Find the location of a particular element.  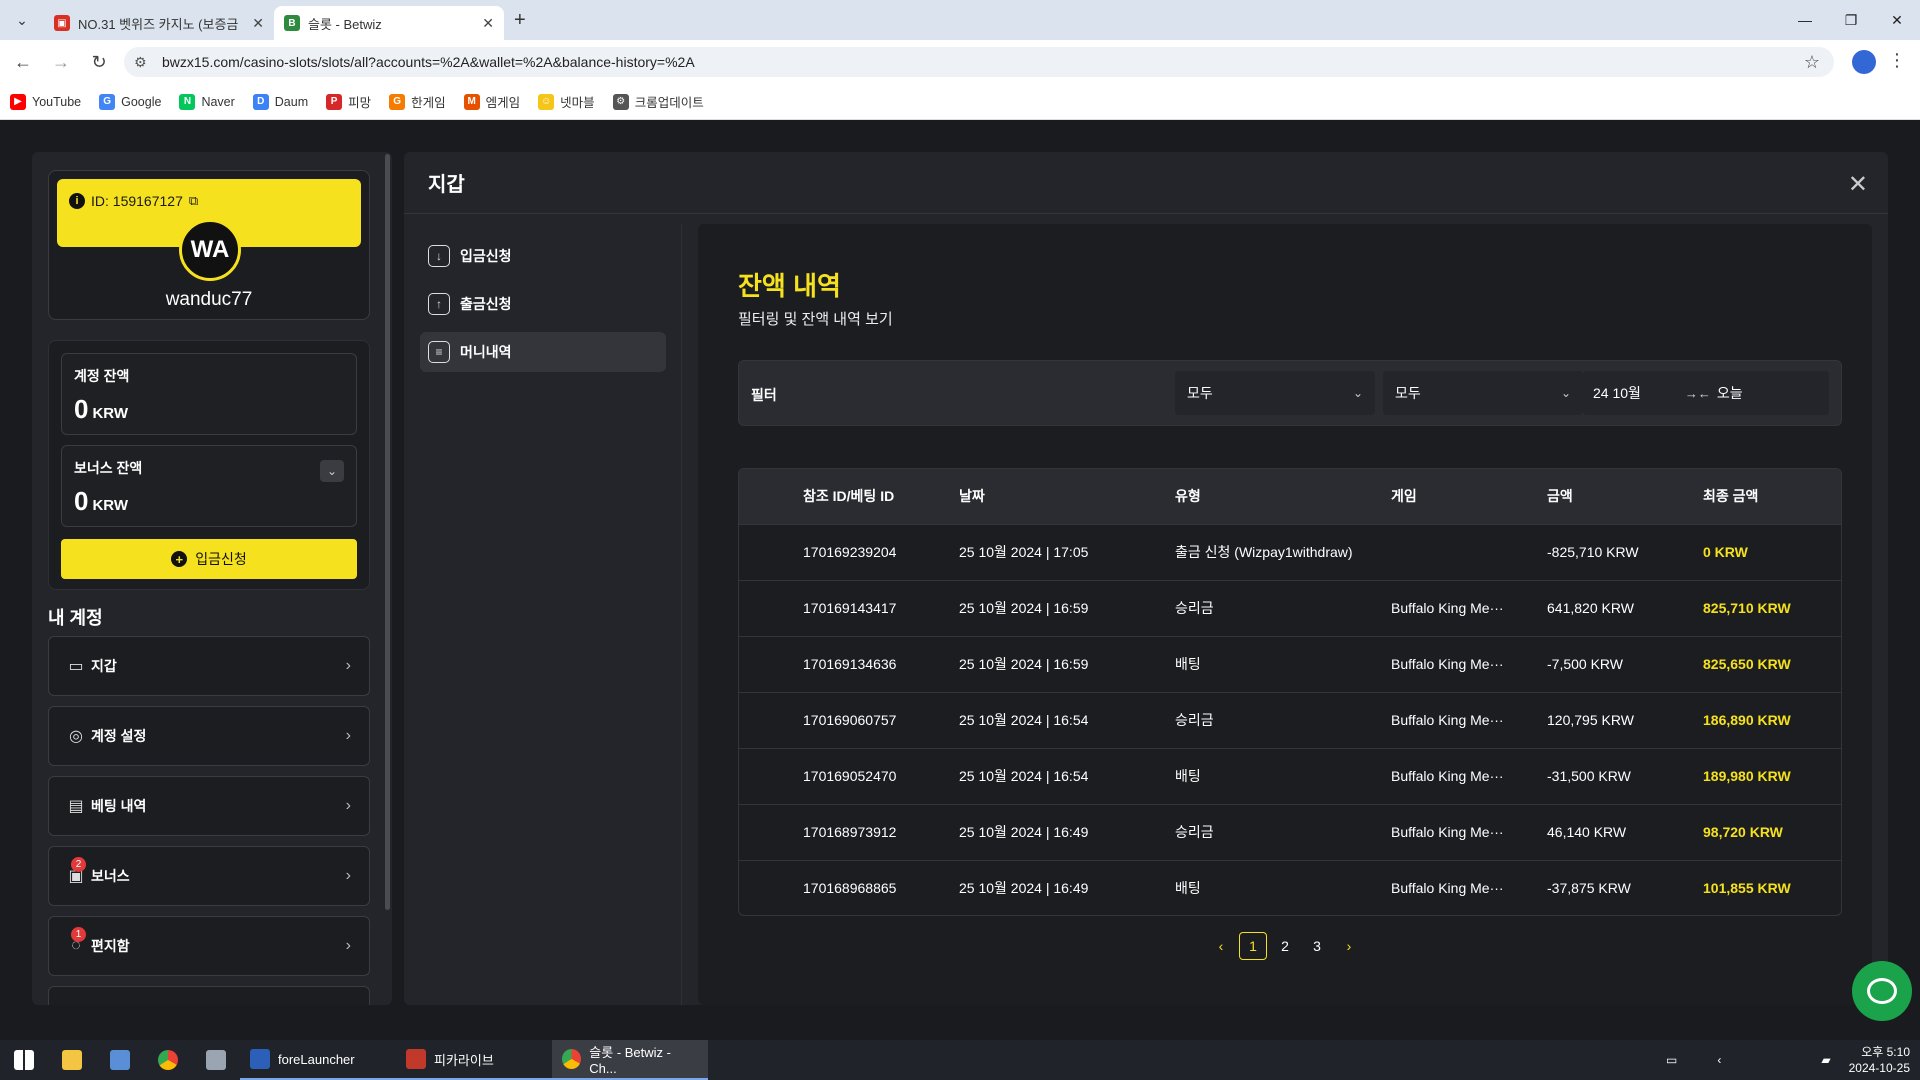

browser-tab: ▣ NO.31 벳위즈 카지노 (보증금 ✕ is located at coordinates (159, 23).